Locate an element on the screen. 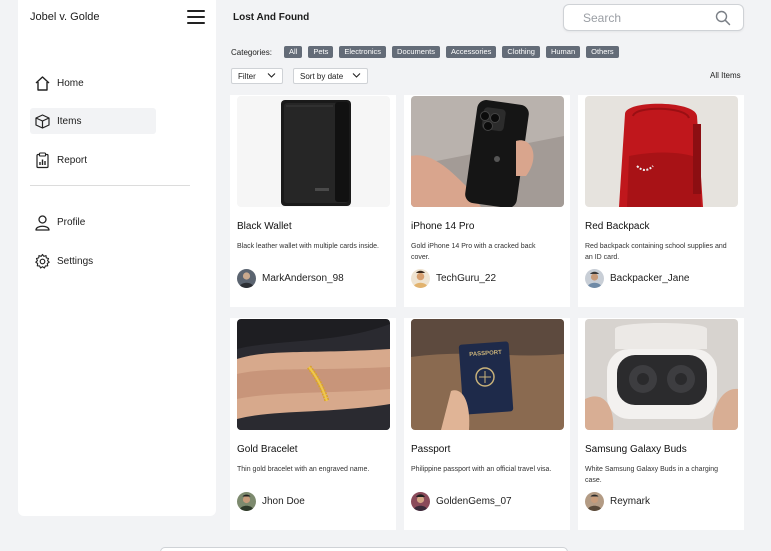 The height and width of the screenshot is (551, 771). item-photo-iphone is located at coordinates (487, 151).